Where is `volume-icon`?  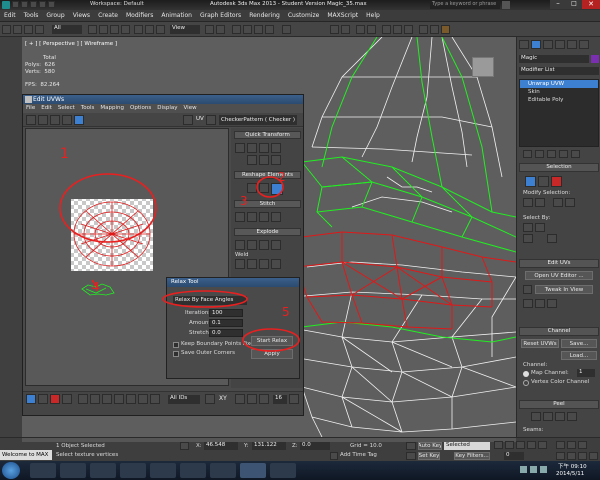
volume-icon is located at coordinates (533, 469).